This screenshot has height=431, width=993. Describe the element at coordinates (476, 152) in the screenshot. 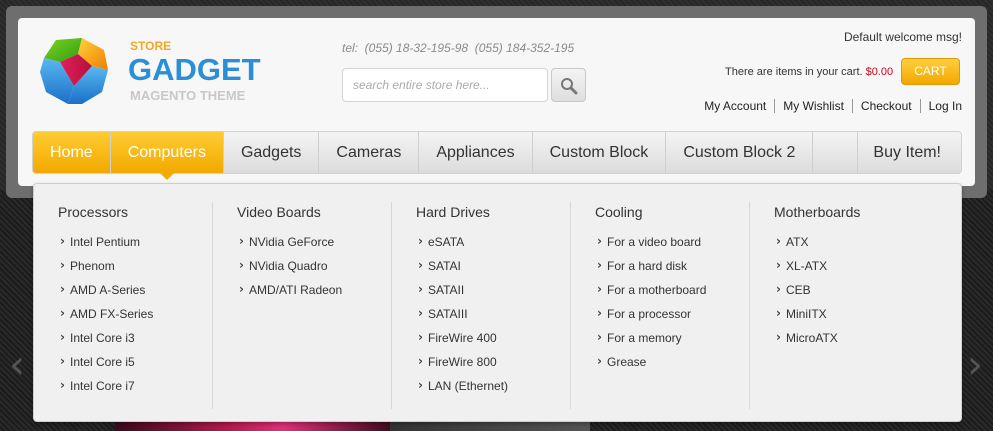

I see `nav-appliances: Appliances` at that location.